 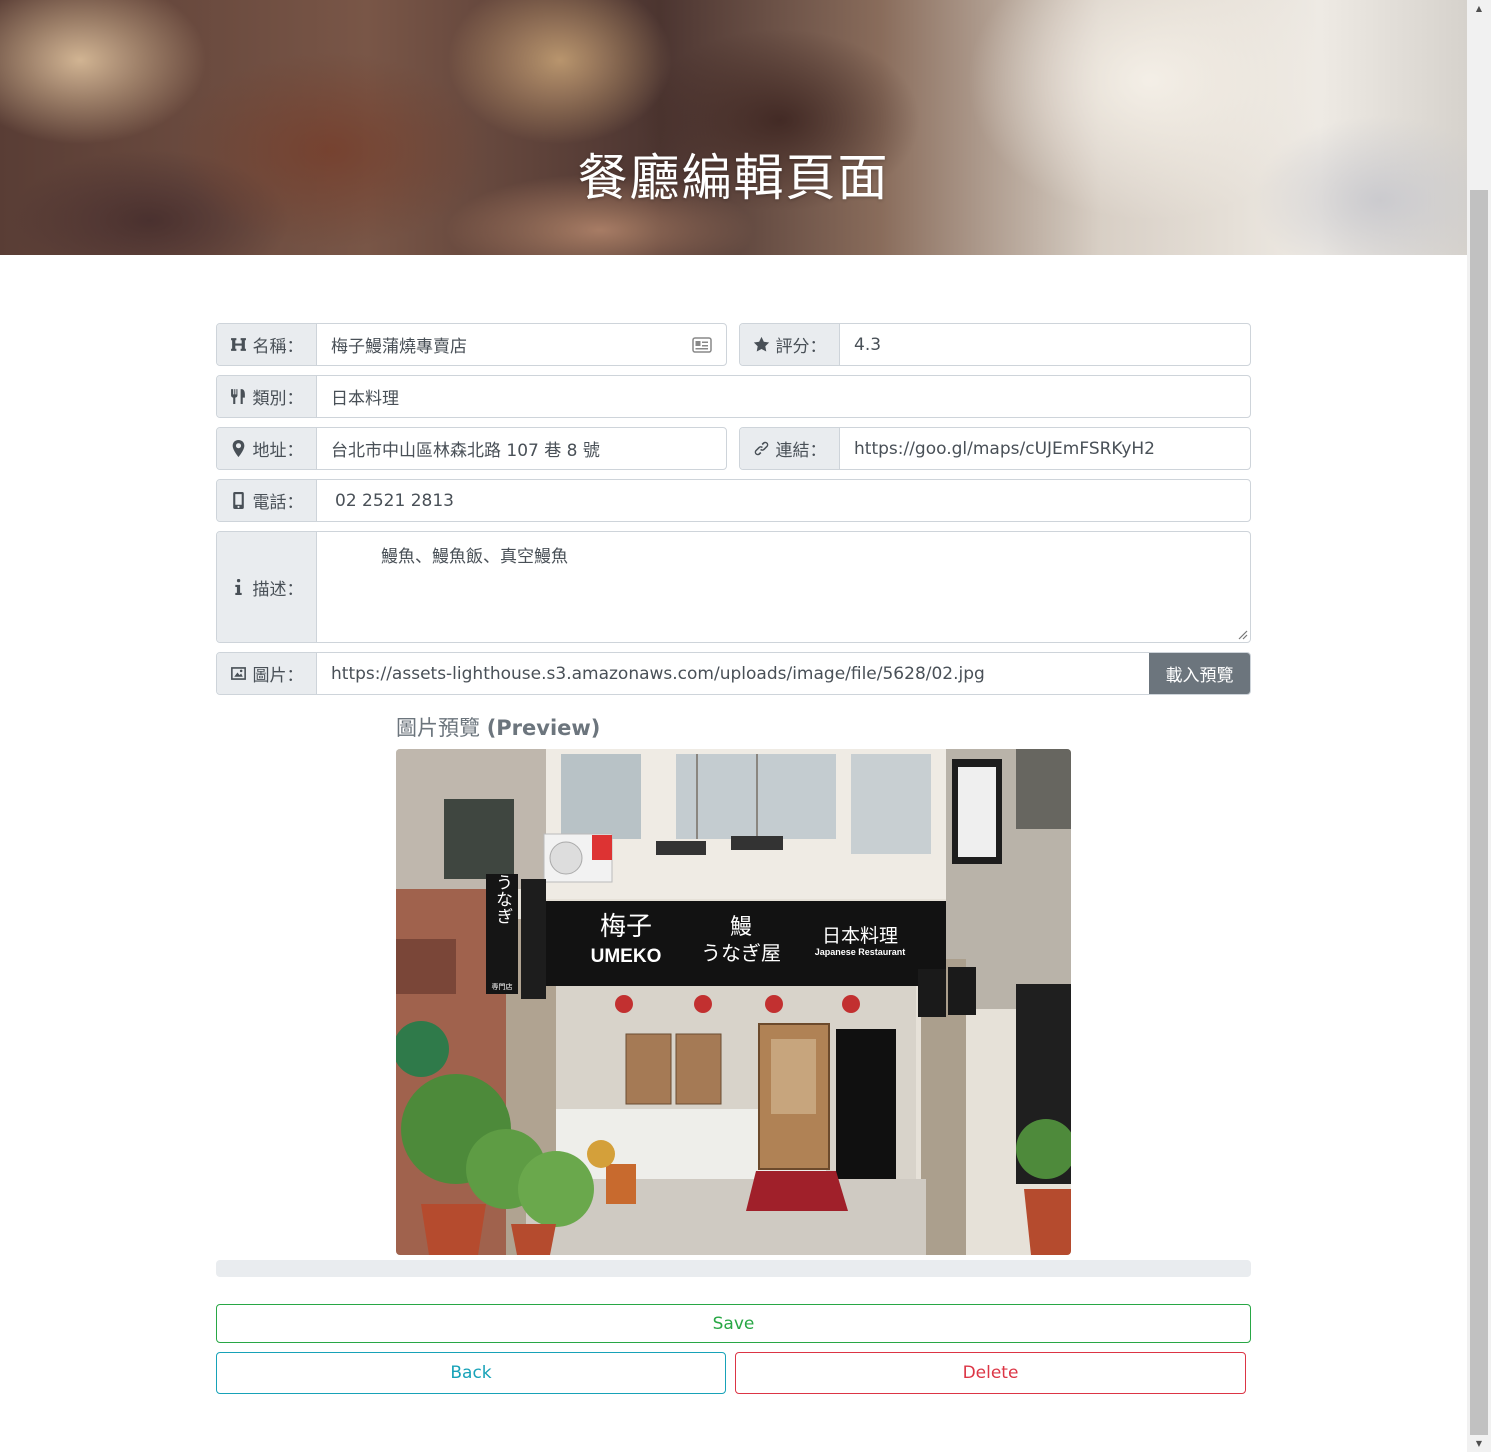 I want to click on description-addon: 描述：, so click(x=267, y=587).